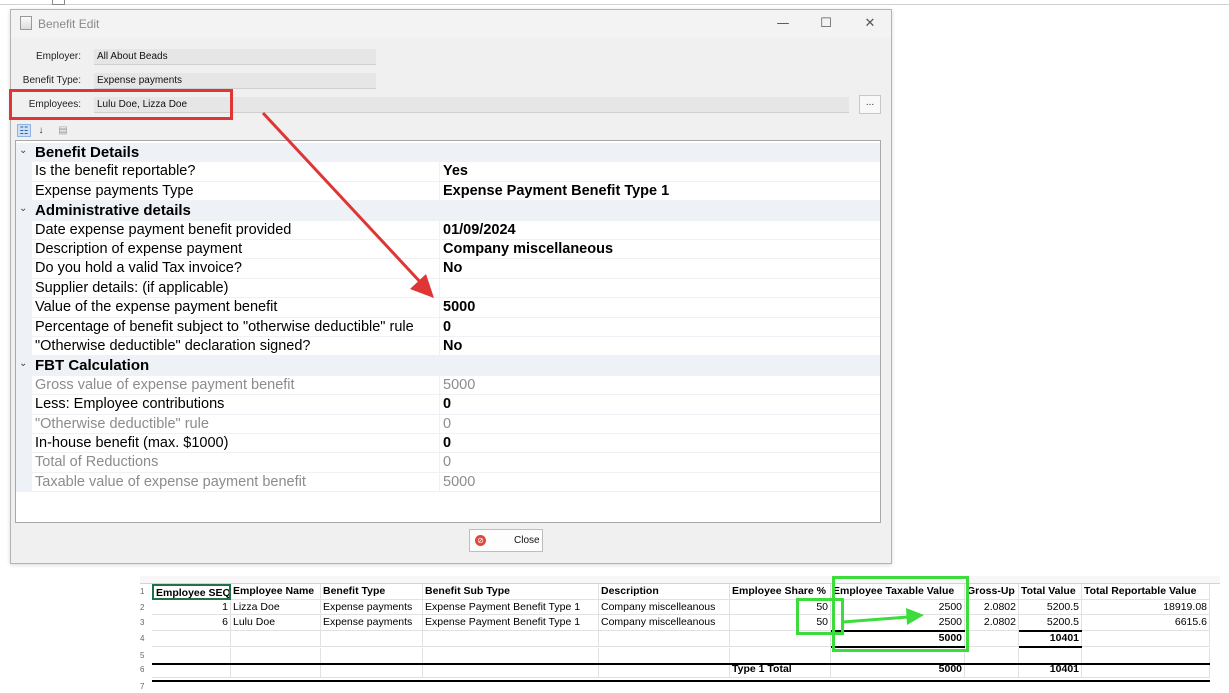 The image size is (1229, 693). What do you see at coordinates (145, 607) in the screenshot?
I see `row-number: 2` at bounding box center [145, 607].